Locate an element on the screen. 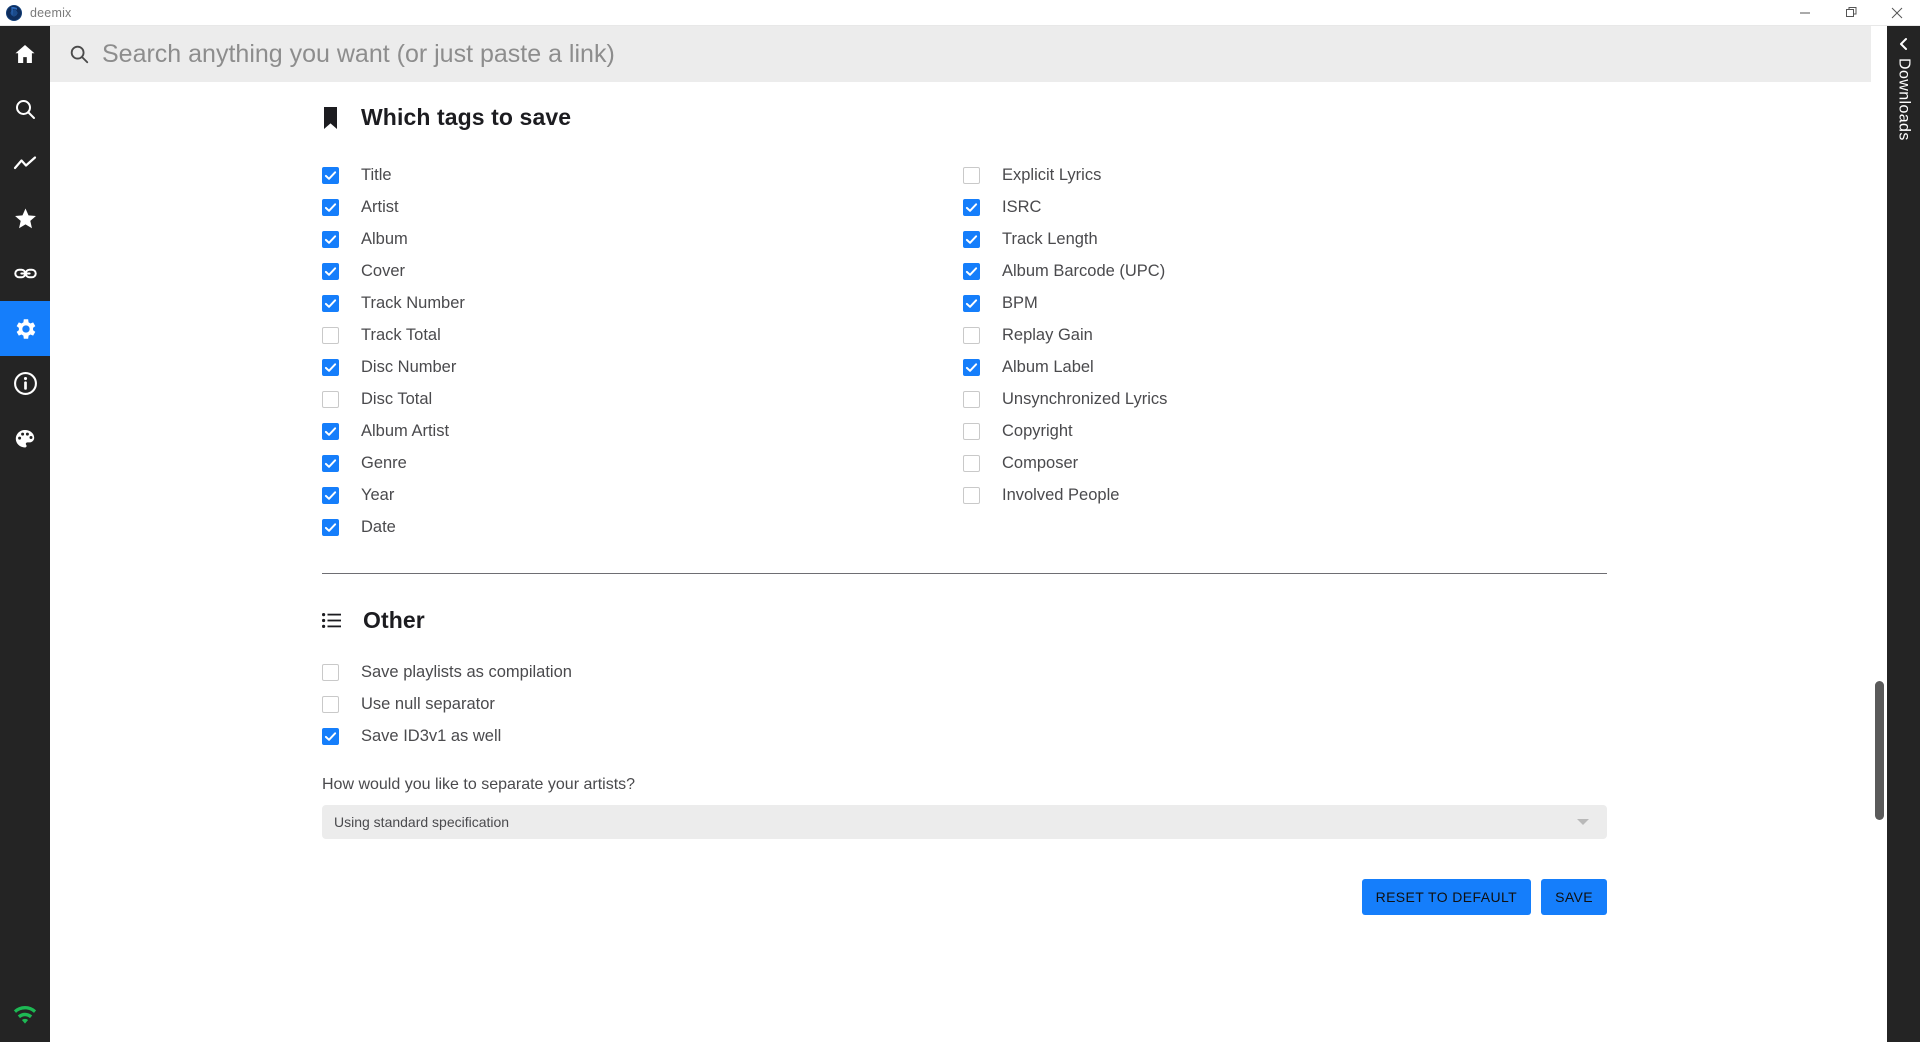 This screenshot has width=1920, height=1042. tag-option-label: Cover is located at coordinates (383, 270).